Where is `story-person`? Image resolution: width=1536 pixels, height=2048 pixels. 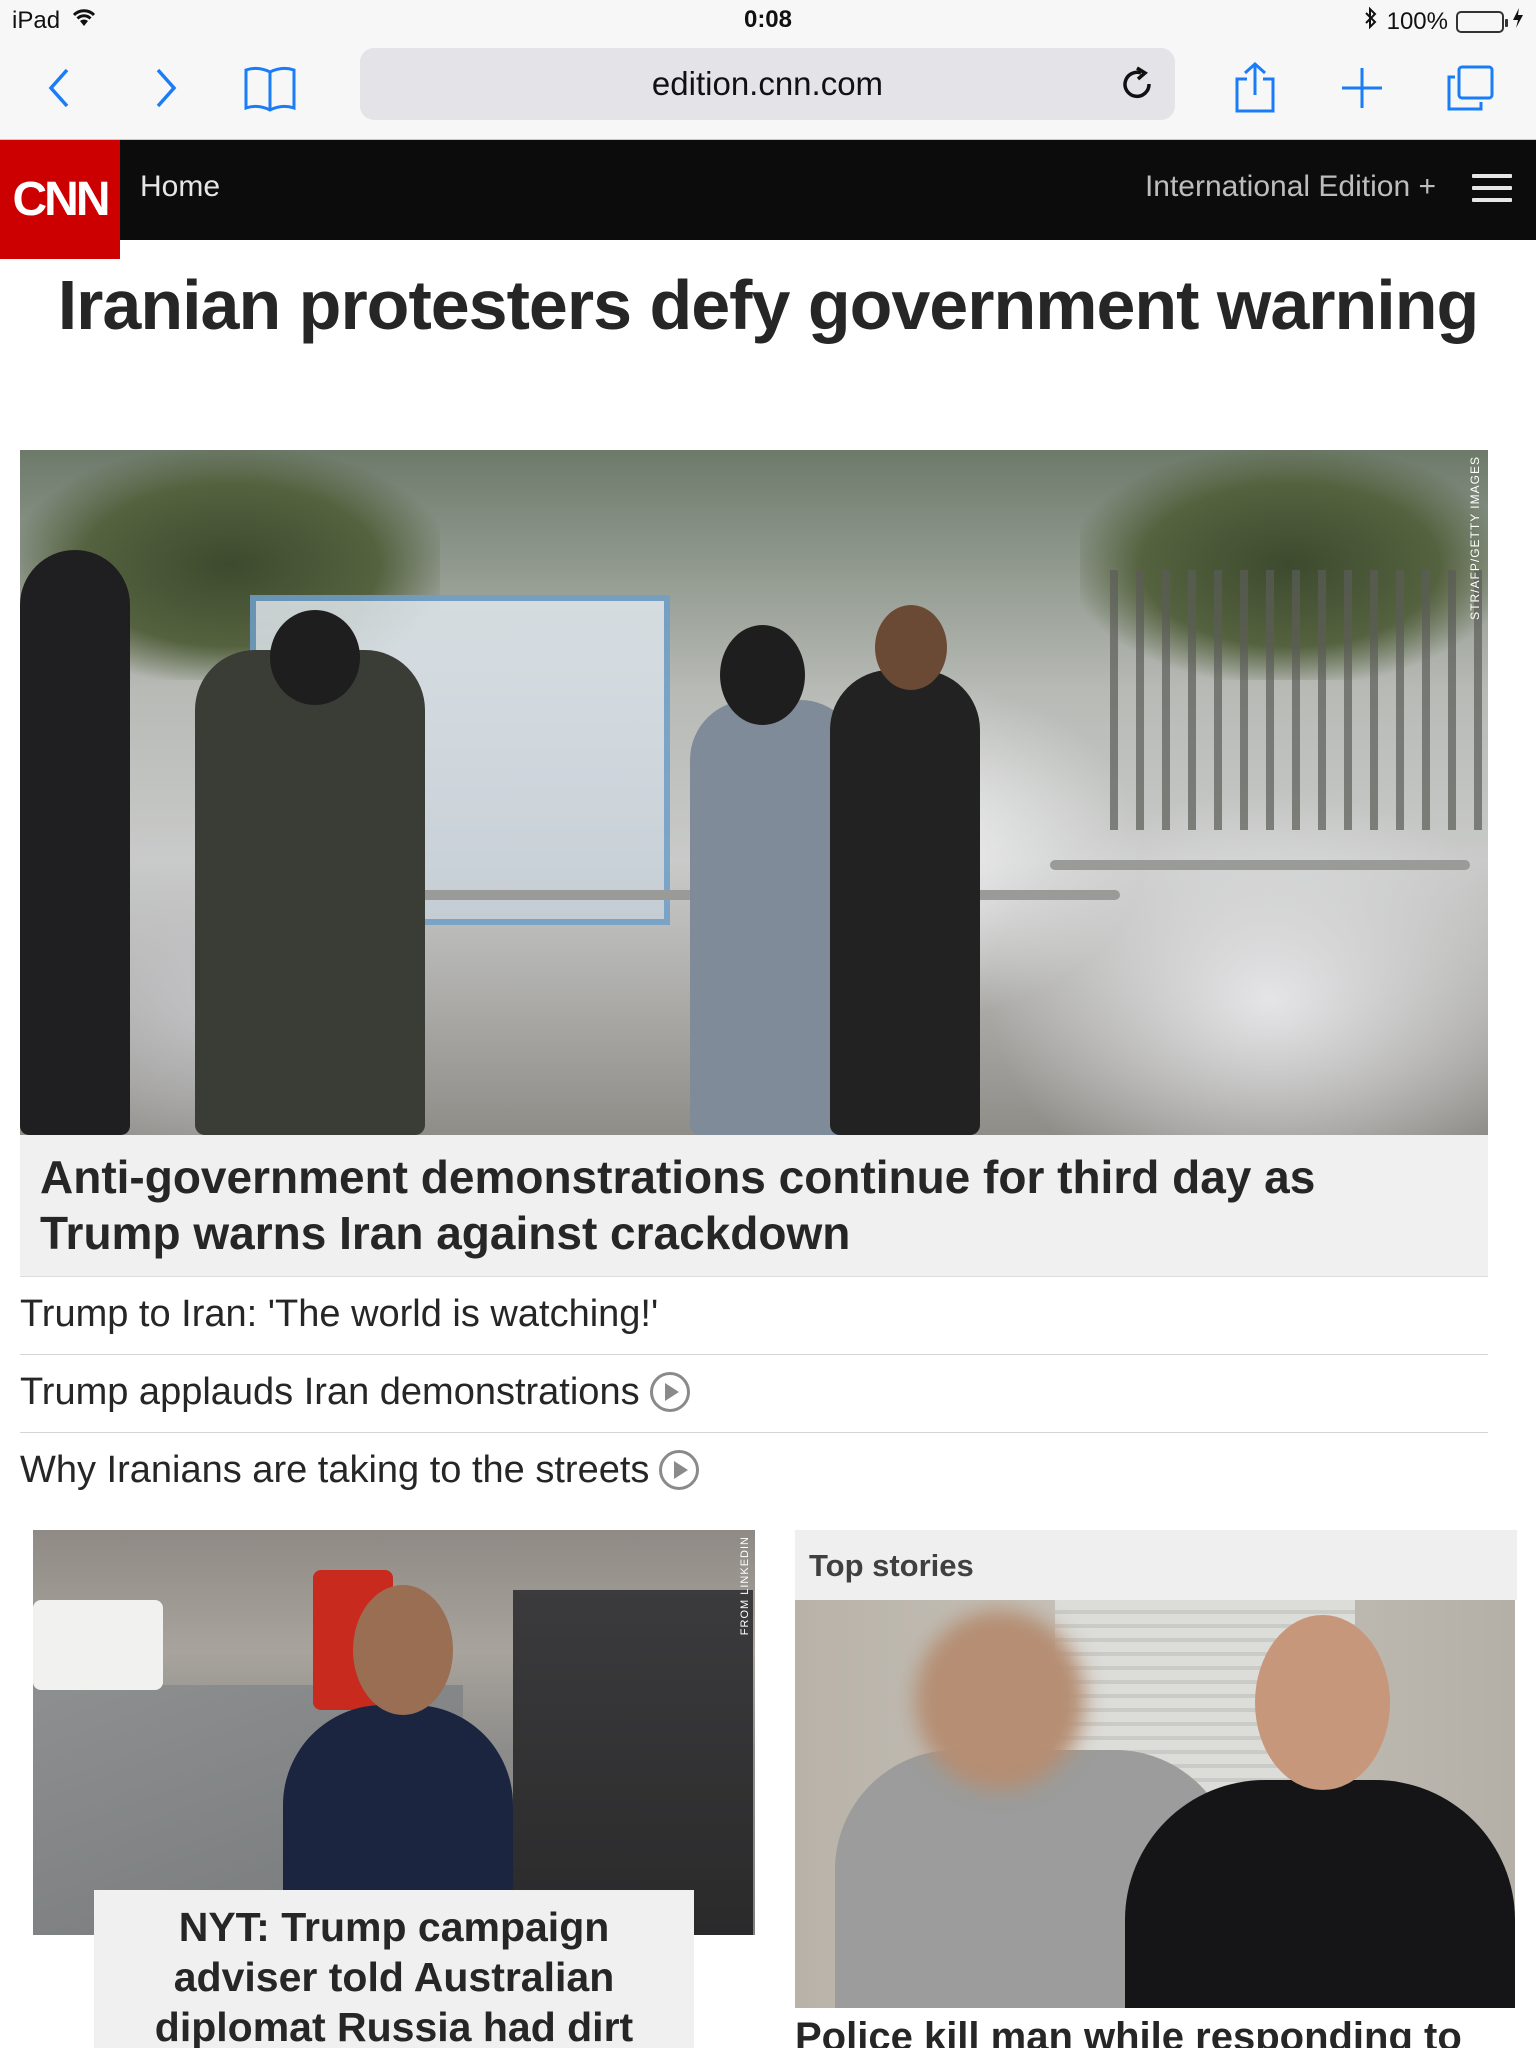
story-person is located at coordinates (1320, 1894).